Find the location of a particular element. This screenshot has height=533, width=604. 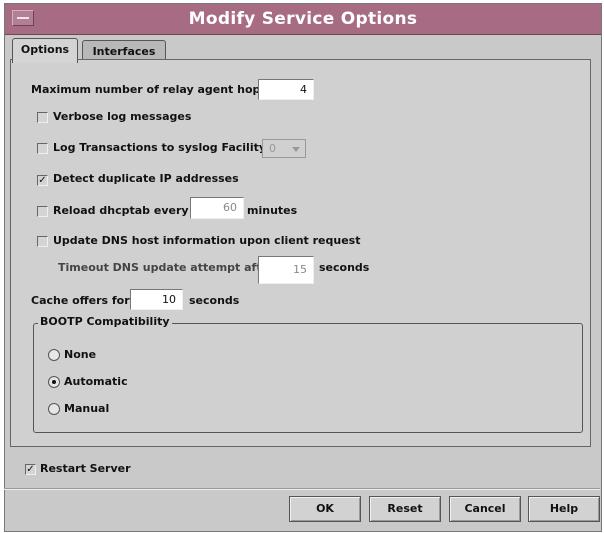

restart-server-checkbox: ✓ is located at coordinates (30, 469).